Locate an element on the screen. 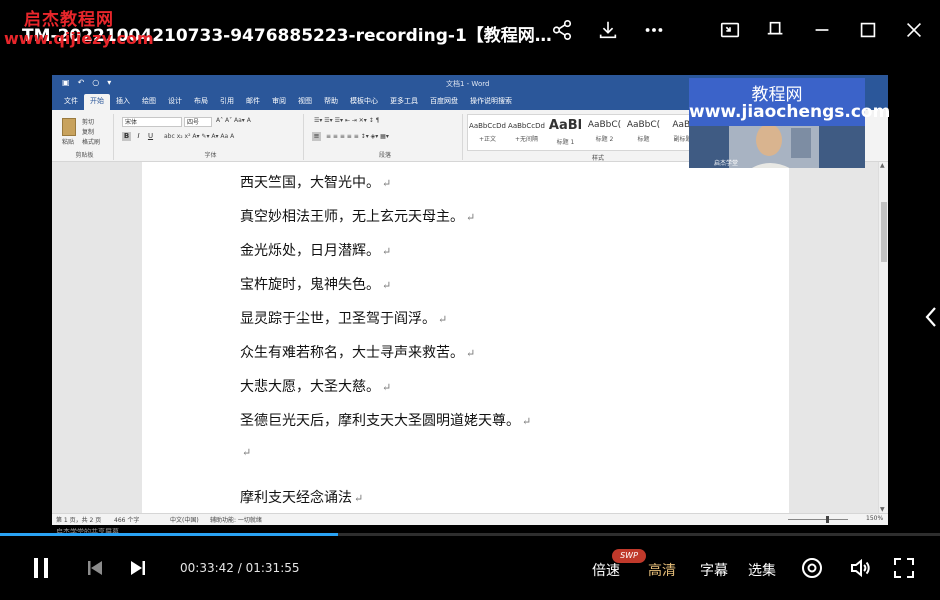  document-line: 金光烁处，日月潜辉。 ↵ is located at coordinates (315, 250).